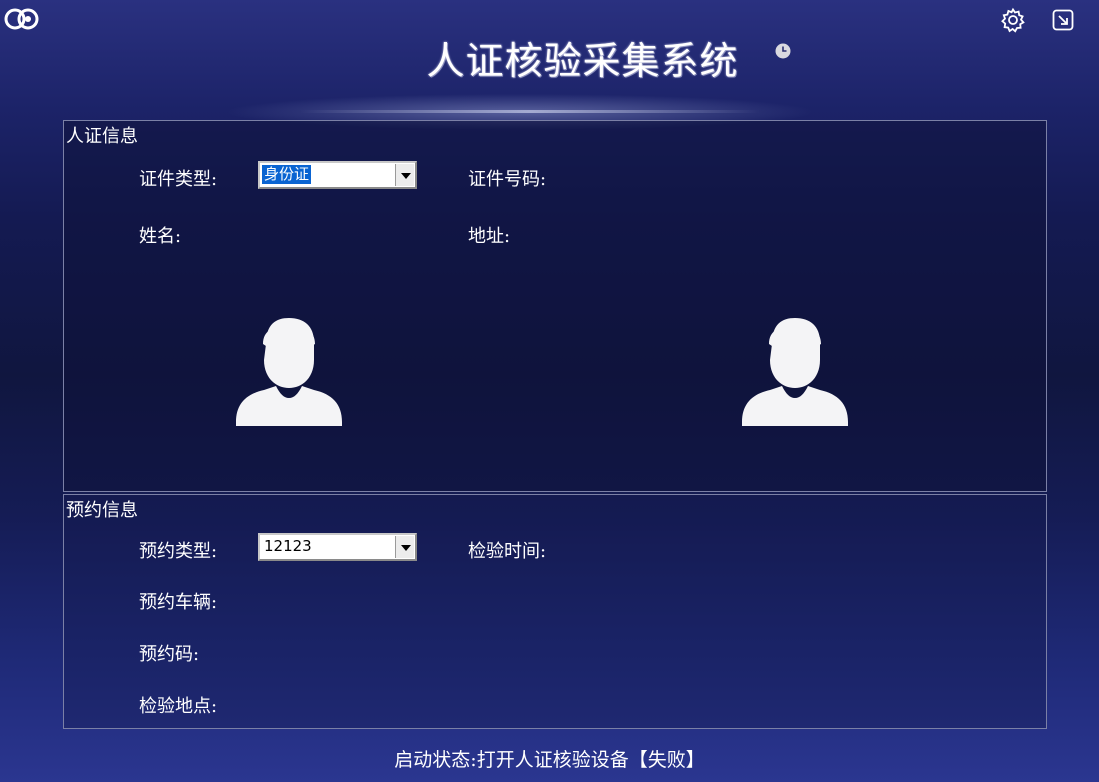 The height and width of the screenshot is (782, 1099). I want to click on gear-icon, so click(1013, 20).